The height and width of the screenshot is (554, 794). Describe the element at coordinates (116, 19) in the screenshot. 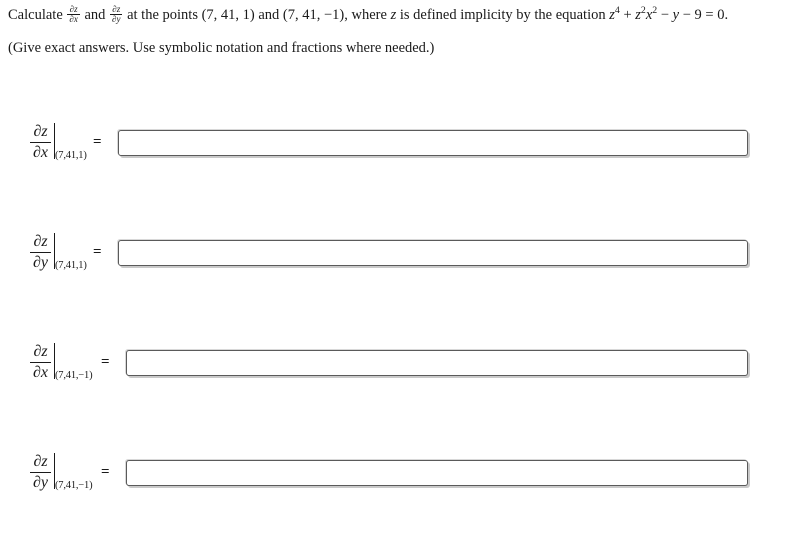

I see `inline-fraction-denominator: ∂y` at that location.